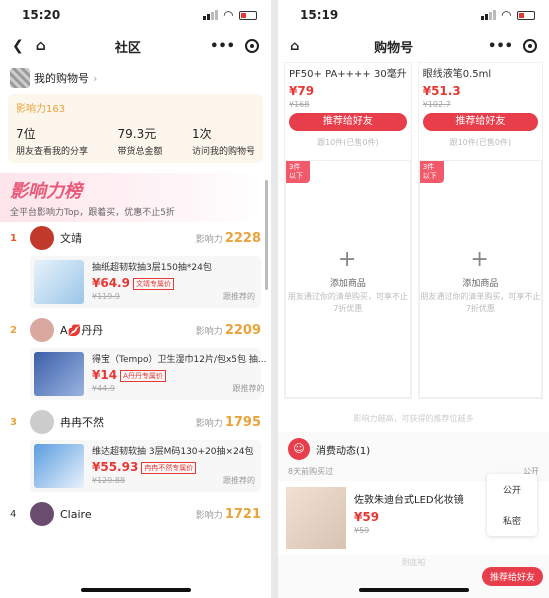  I want to click on nav-bar: ⌂ 购物号 •••, so click(413, 46).